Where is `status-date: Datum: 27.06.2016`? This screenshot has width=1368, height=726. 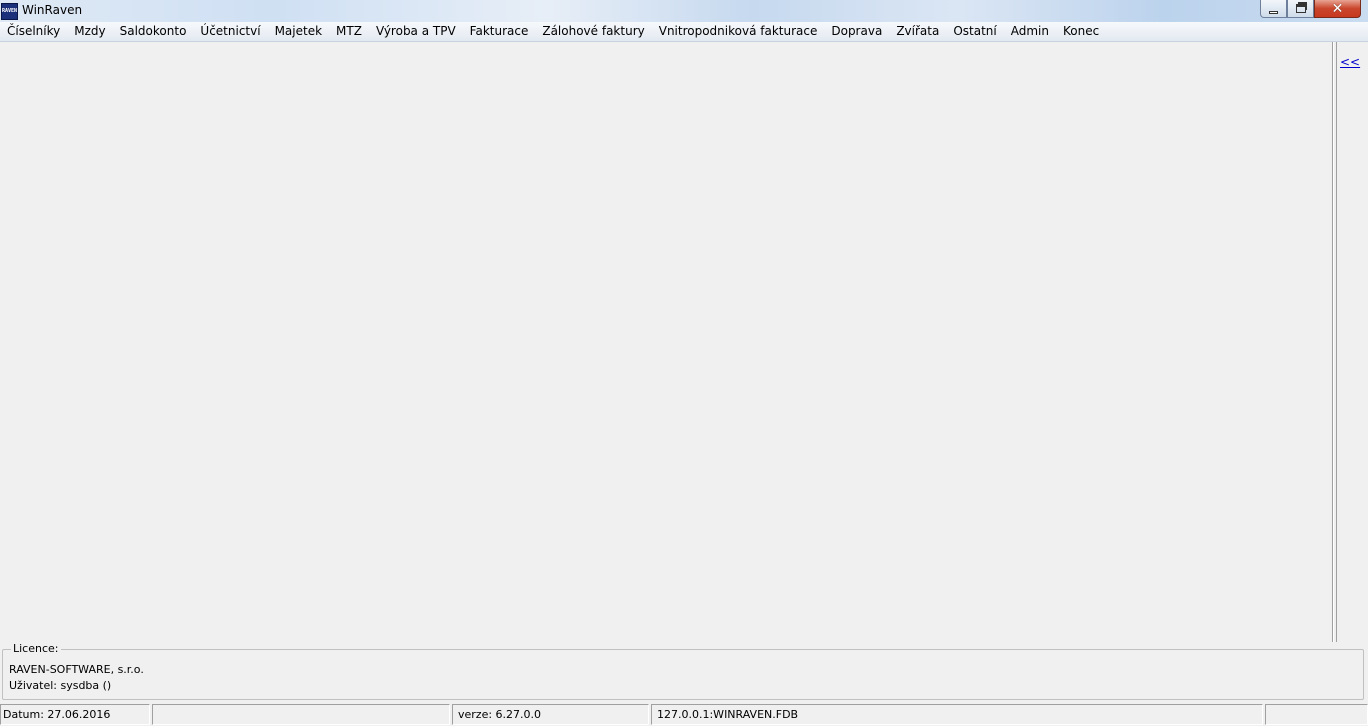 status-date: Datum: 27.06.2016 is located at coordinates (75, 714).